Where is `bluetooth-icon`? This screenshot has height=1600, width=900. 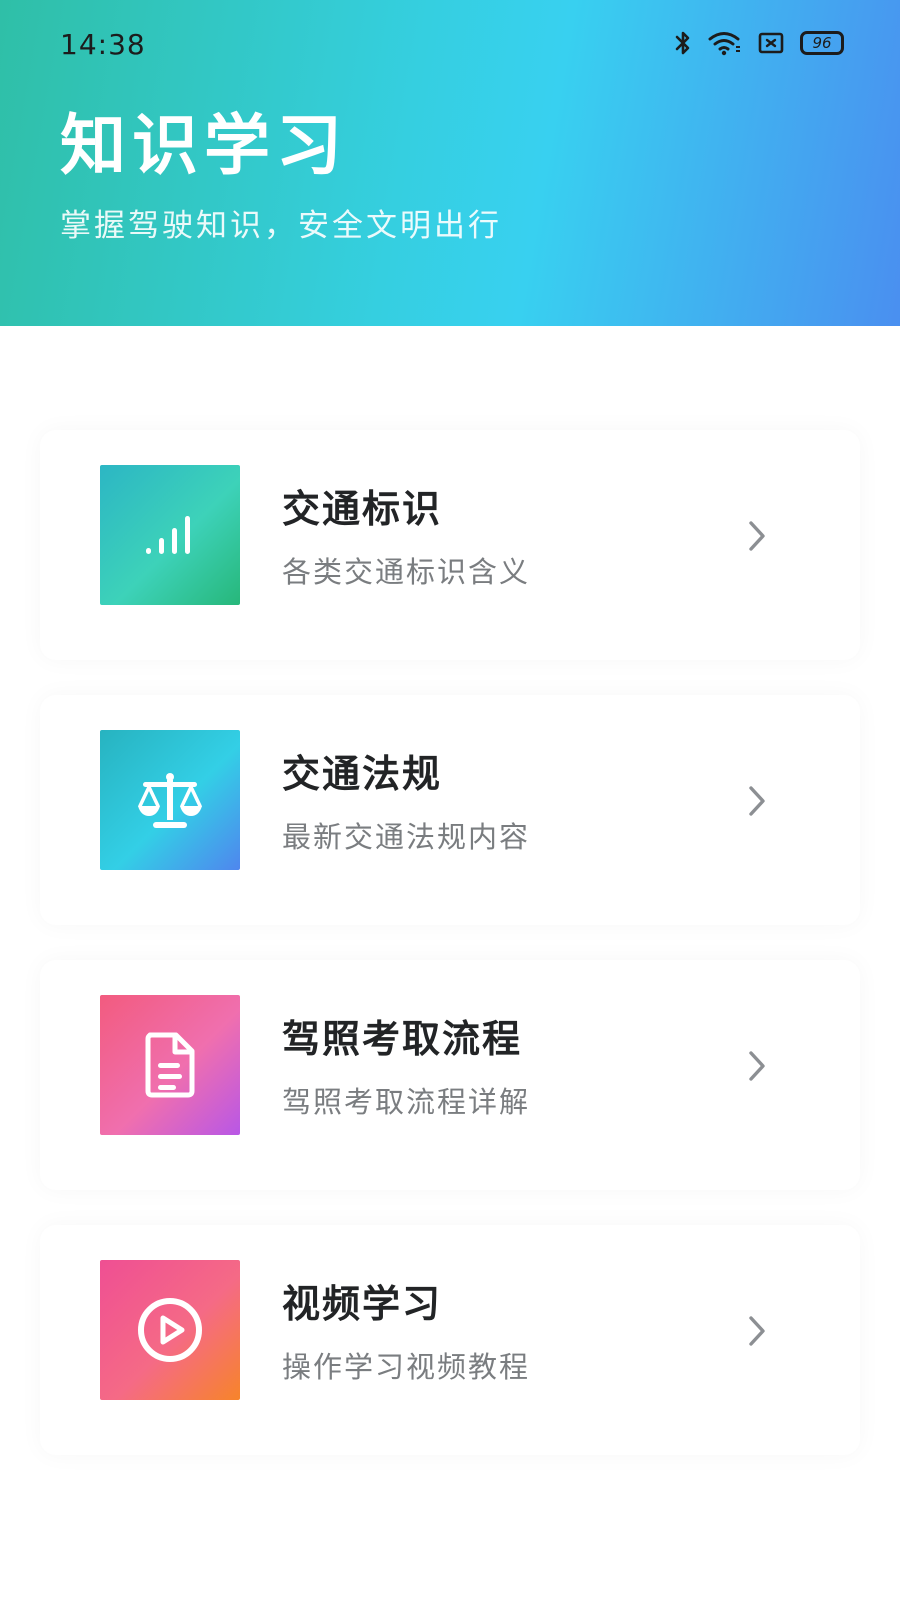
bluetooth-icon is located at coordinates (683, 43).